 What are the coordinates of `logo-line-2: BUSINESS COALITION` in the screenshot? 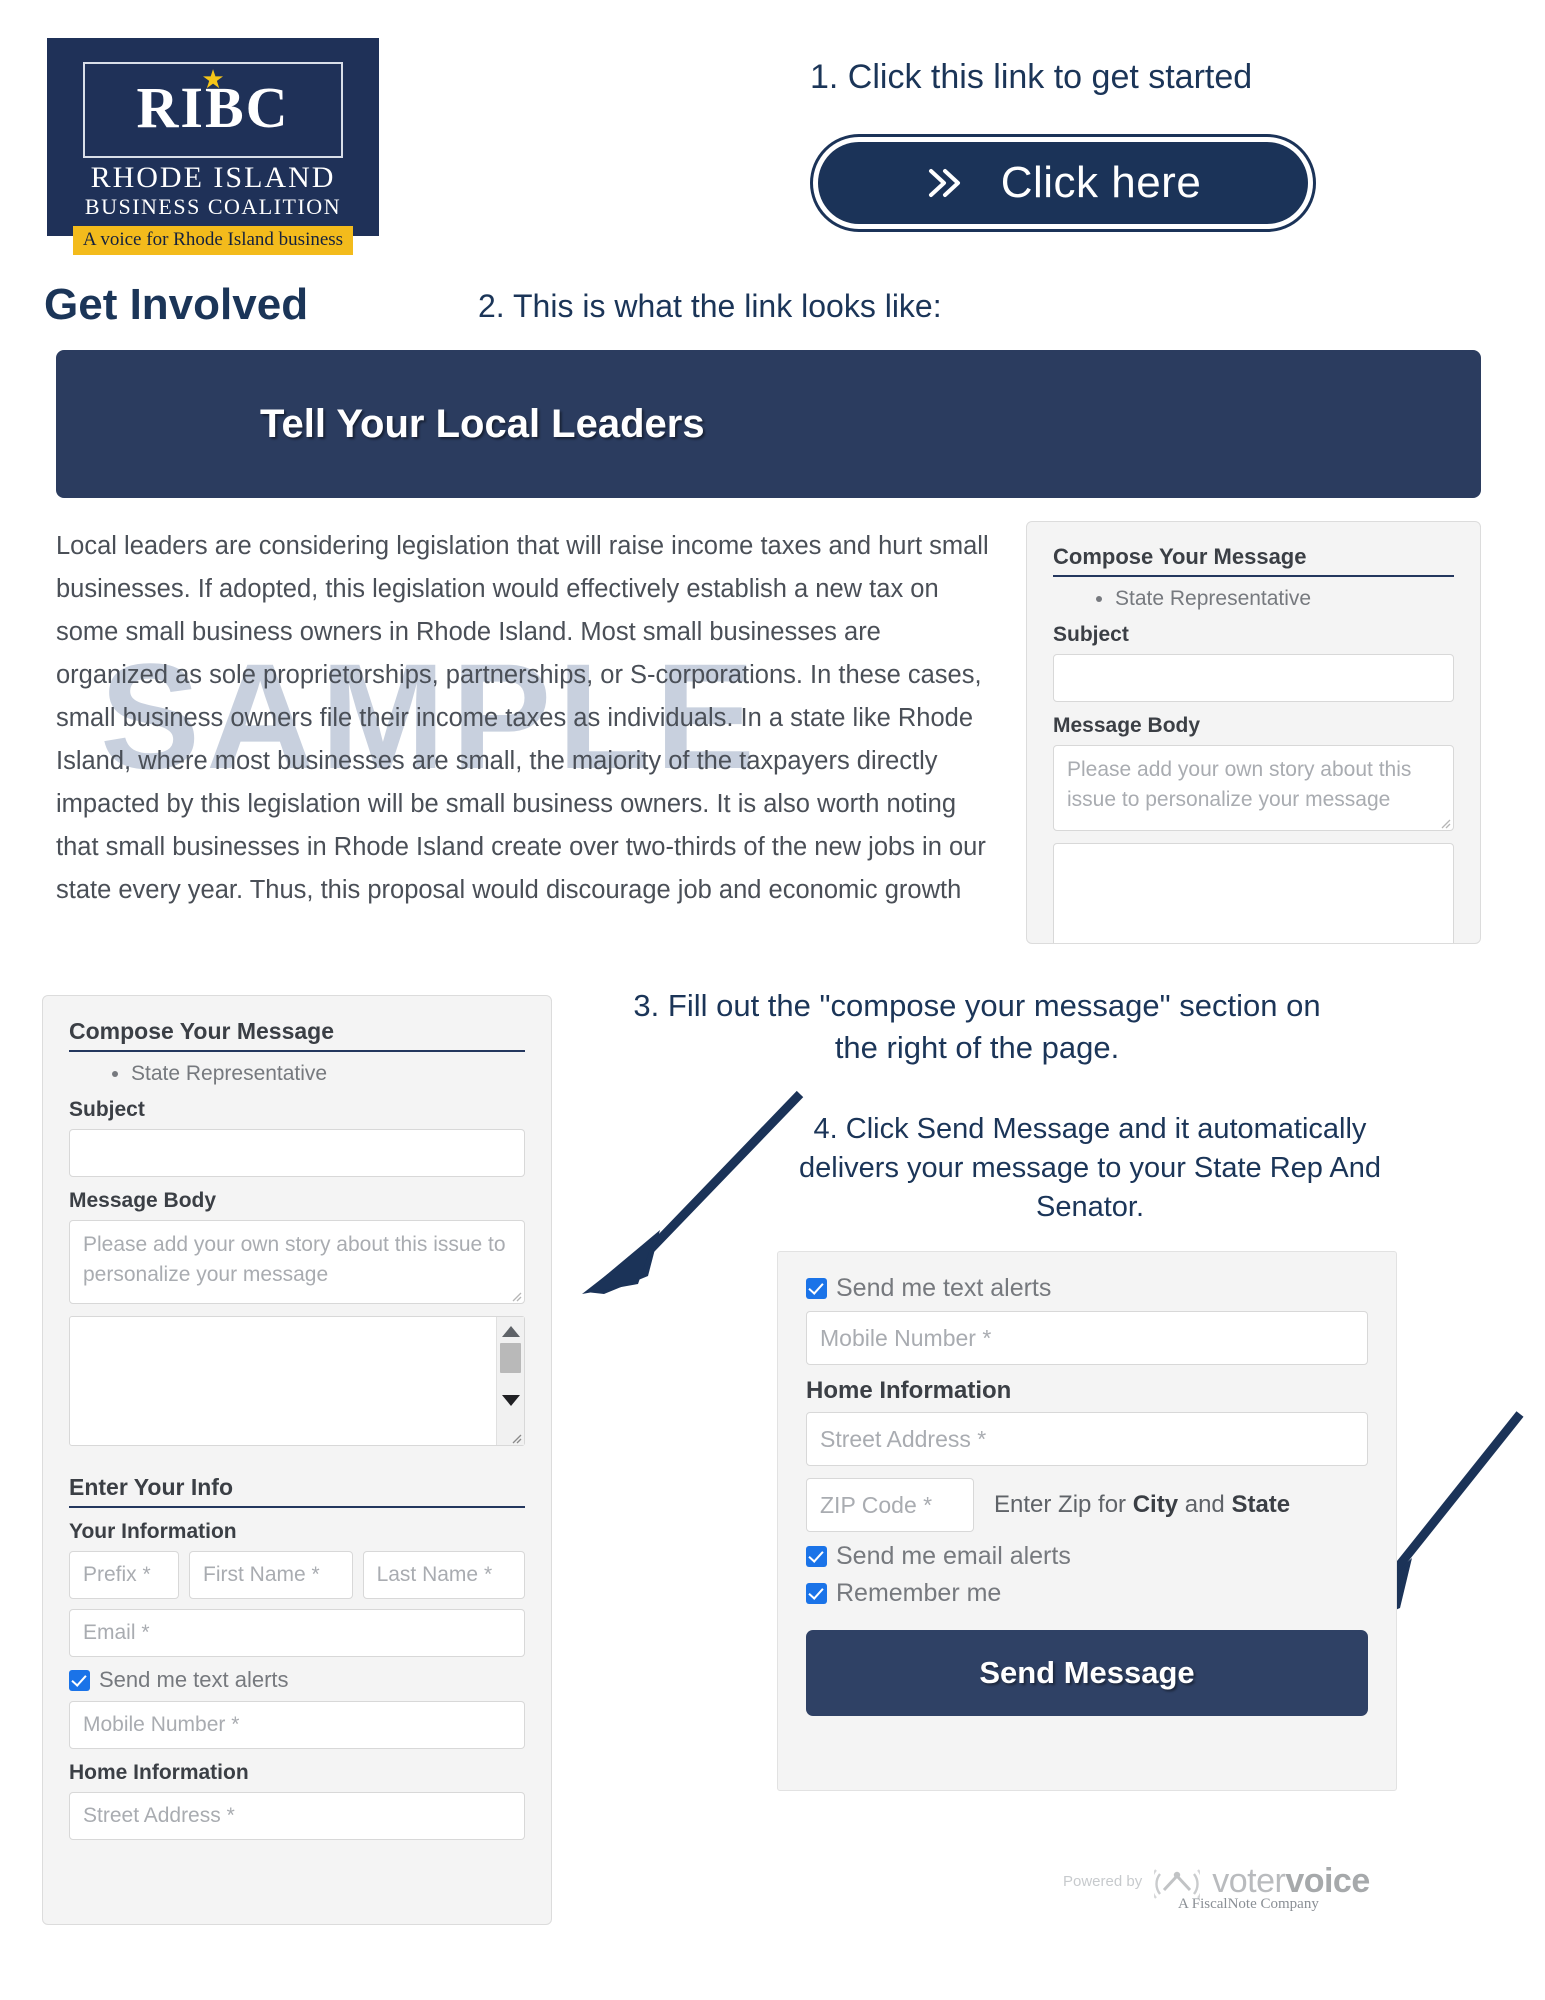 It's located at (213, 206).